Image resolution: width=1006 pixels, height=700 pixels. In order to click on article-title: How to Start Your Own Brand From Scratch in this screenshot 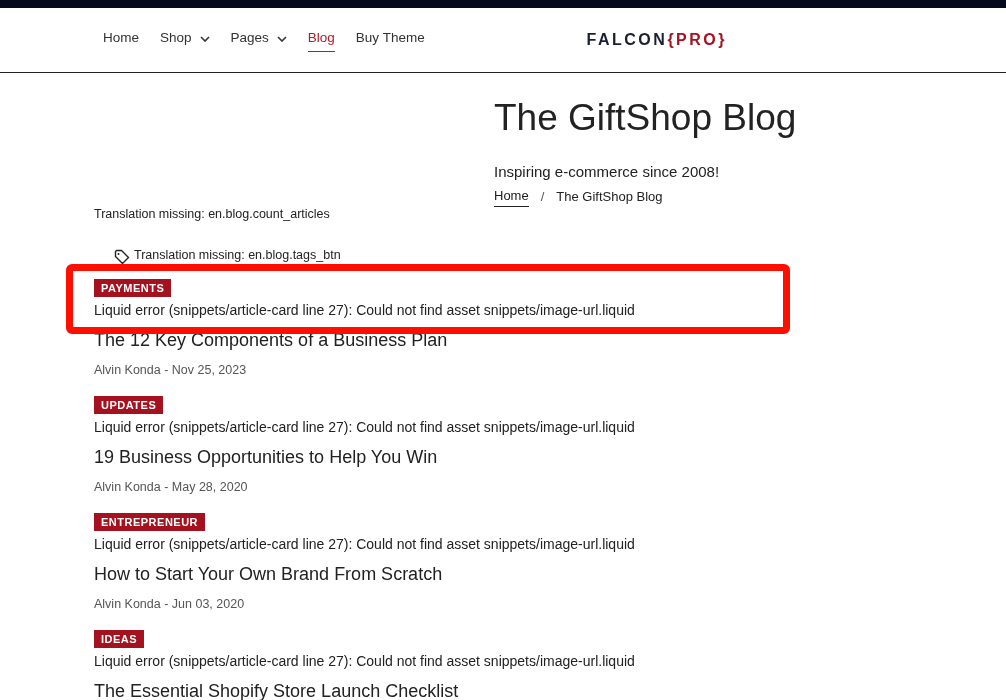, I will do `click(550, 573)`.